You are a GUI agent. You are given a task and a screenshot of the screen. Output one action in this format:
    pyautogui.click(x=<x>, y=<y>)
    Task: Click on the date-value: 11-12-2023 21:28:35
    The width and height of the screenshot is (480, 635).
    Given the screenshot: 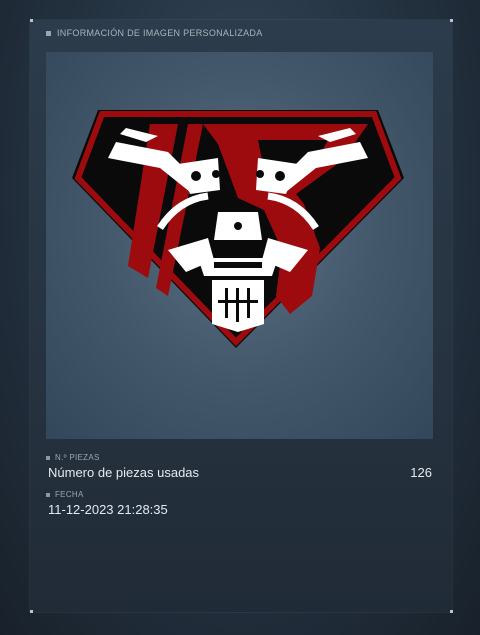 What is the action you would take?
    pyautogui.click(x=108, y=509)
    